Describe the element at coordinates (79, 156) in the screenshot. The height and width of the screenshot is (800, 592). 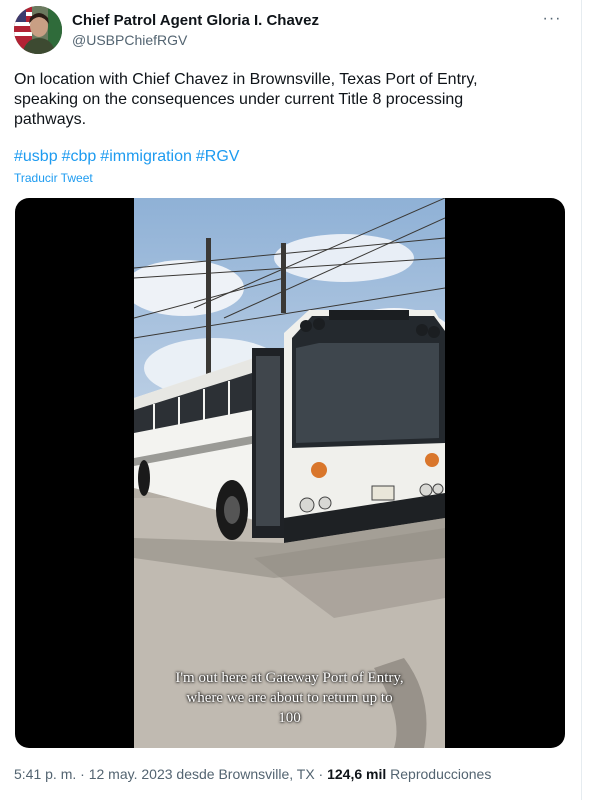
I see `hashtag-link: #cbp` at that location.